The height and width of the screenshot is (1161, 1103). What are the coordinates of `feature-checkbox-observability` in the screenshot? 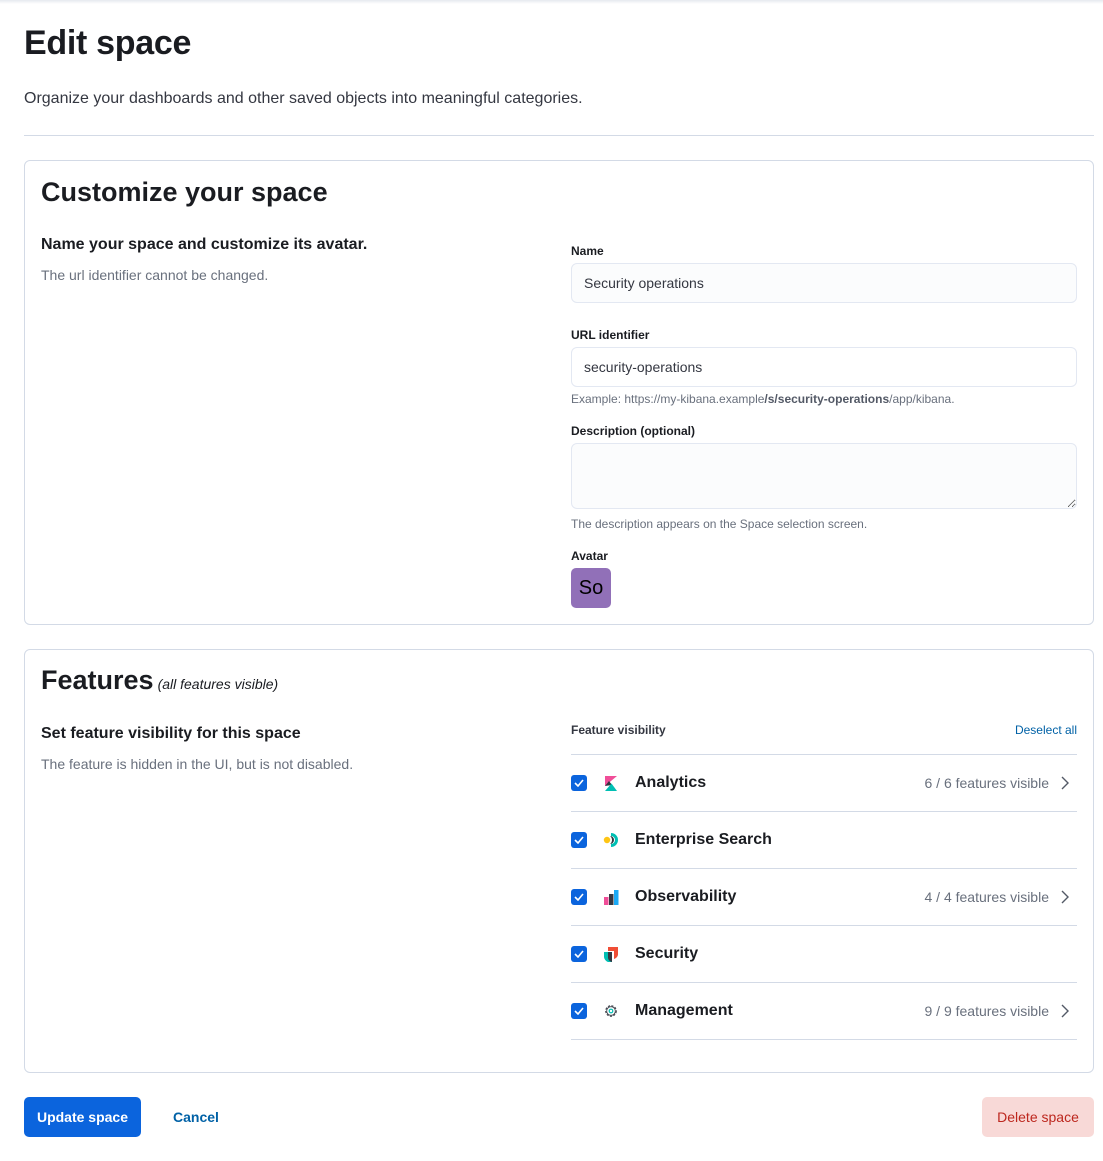 It's located at (579, 897).